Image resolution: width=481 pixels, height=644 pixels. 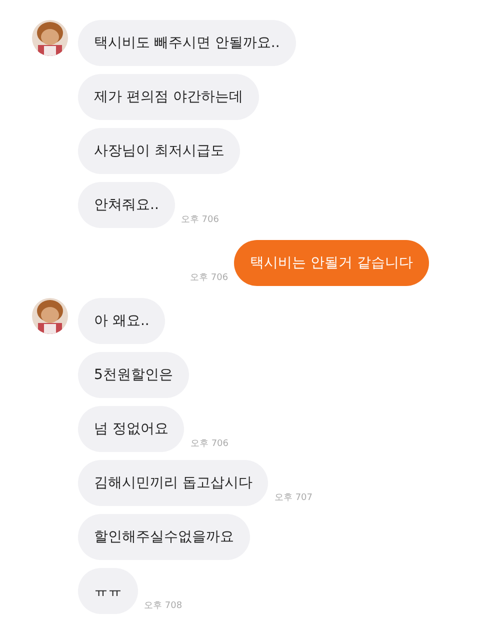 I want to click on message-bubble: 안쳐줘요.., so click(x=126, y=205).